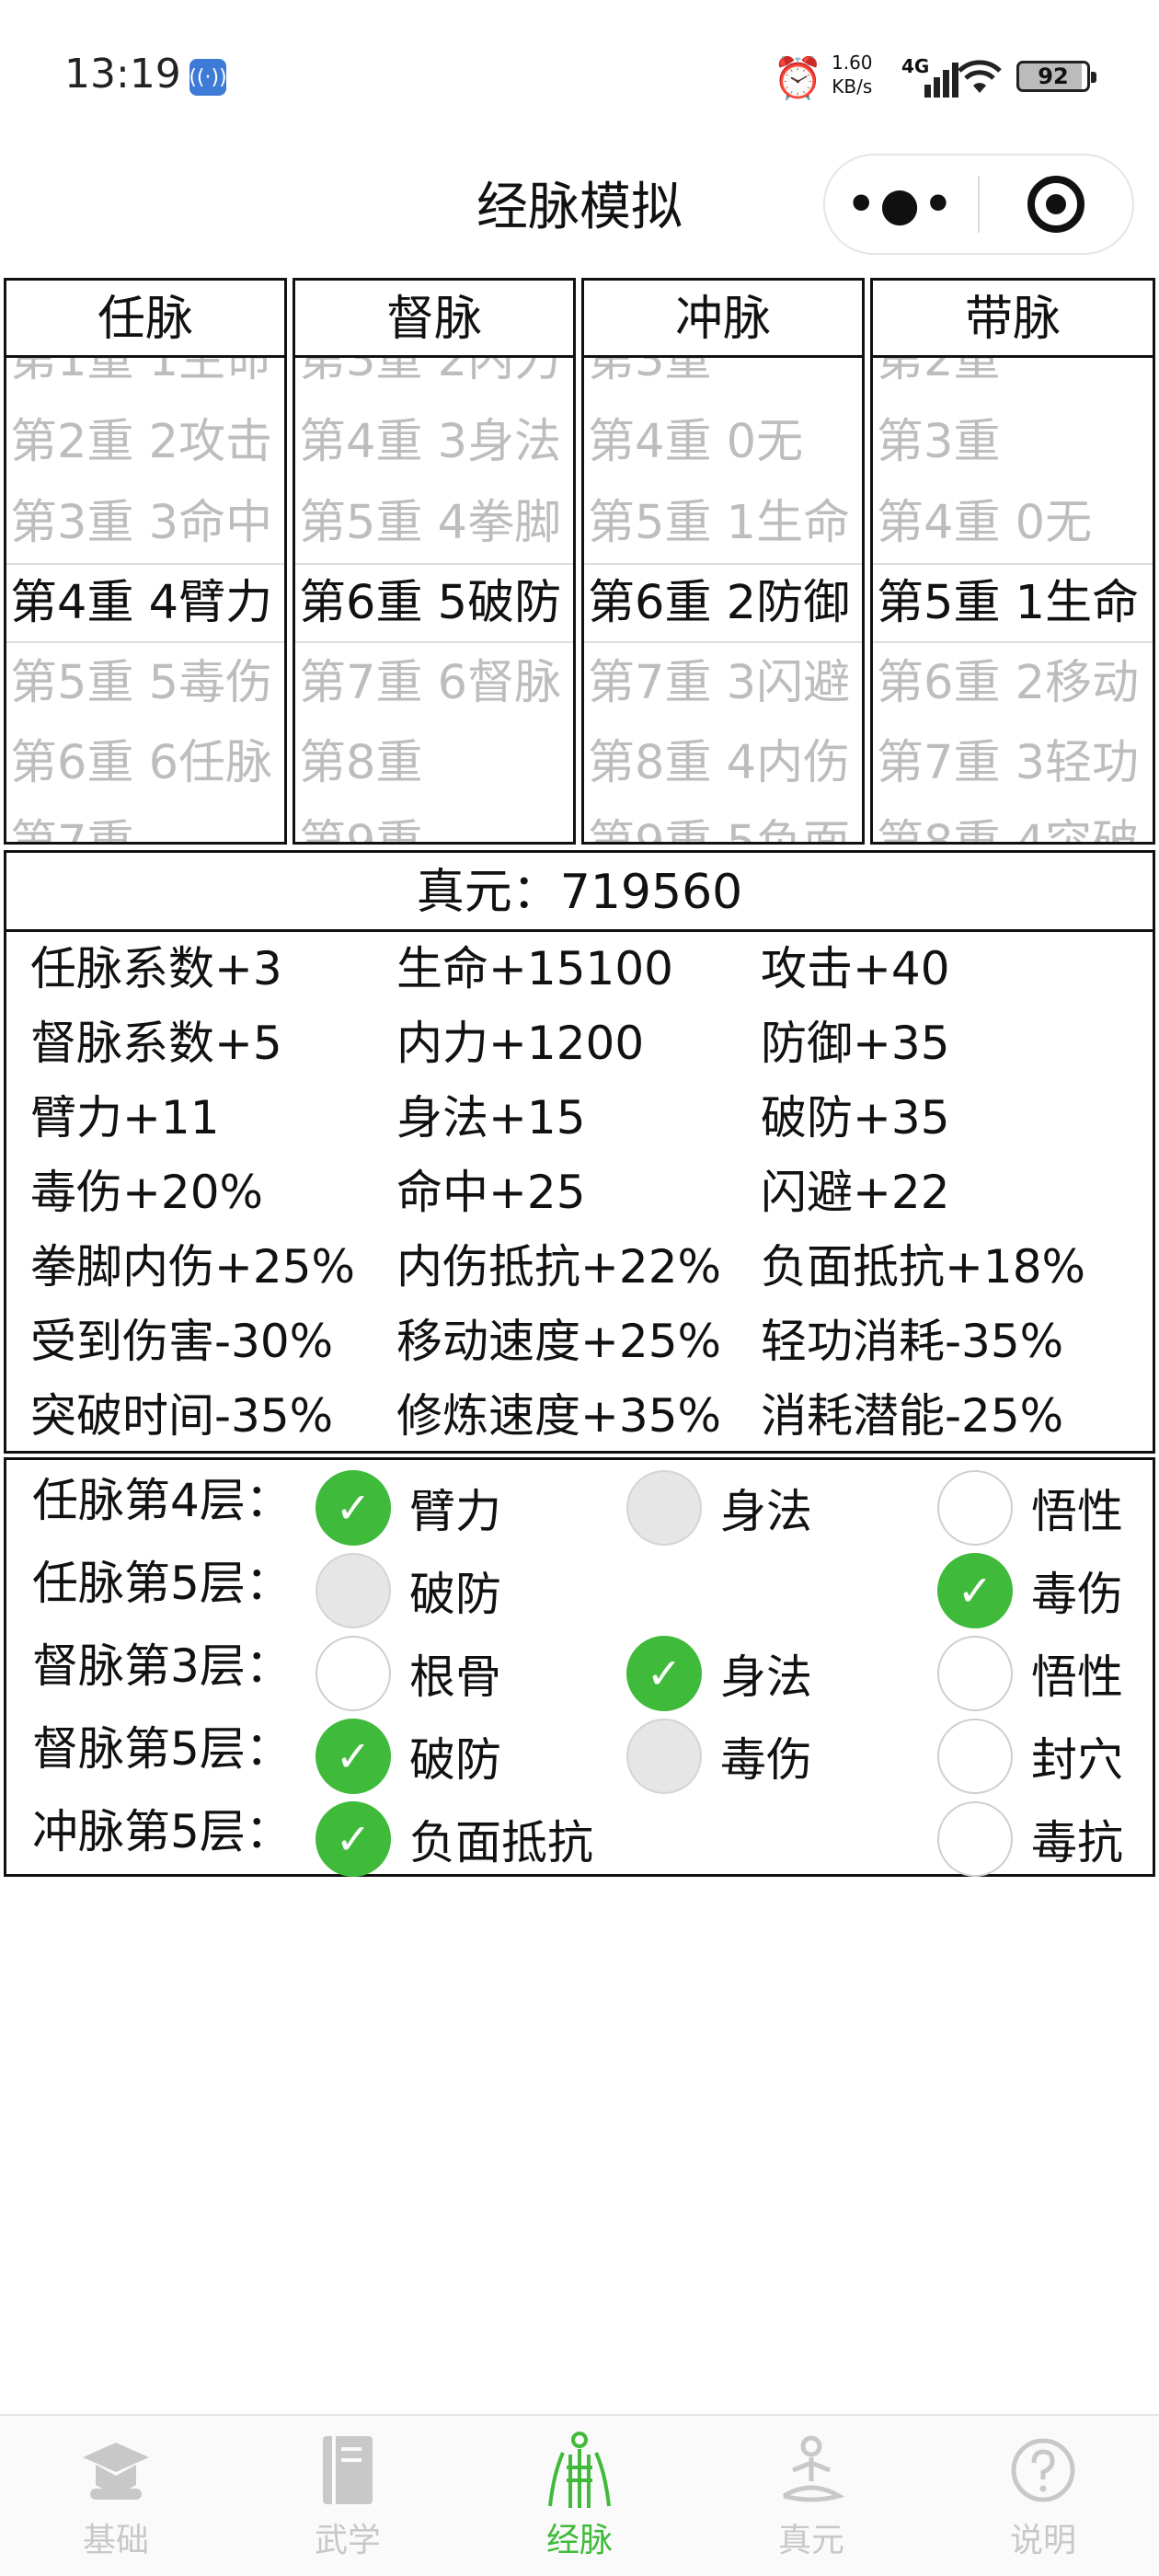 This screenshot has width=1159, height=2576. What do you see at coordinates (162, 1749) in the screenshot?
I see `layer-label: 督脉第5层：` at bounding box center [162, 1749].